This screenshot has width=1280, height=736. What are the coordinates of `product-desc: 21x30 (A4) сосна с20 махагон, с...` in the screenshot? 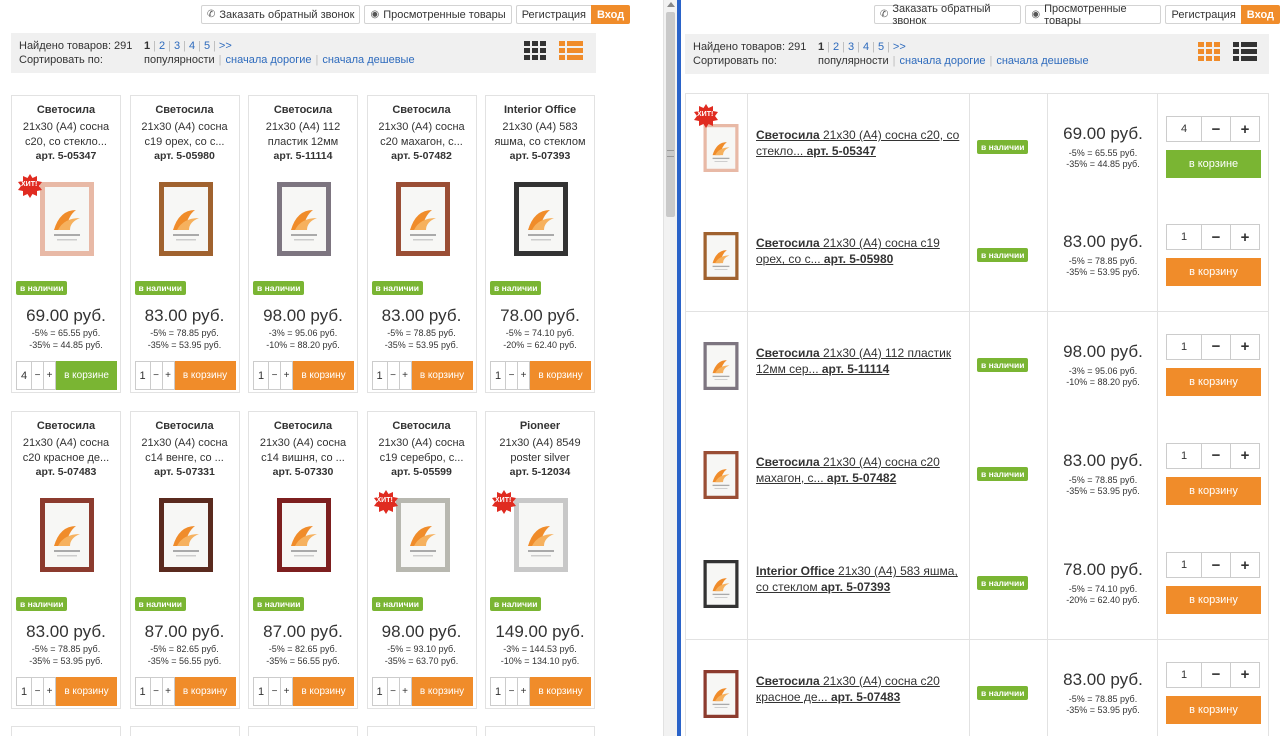 It's located at (422, 135).